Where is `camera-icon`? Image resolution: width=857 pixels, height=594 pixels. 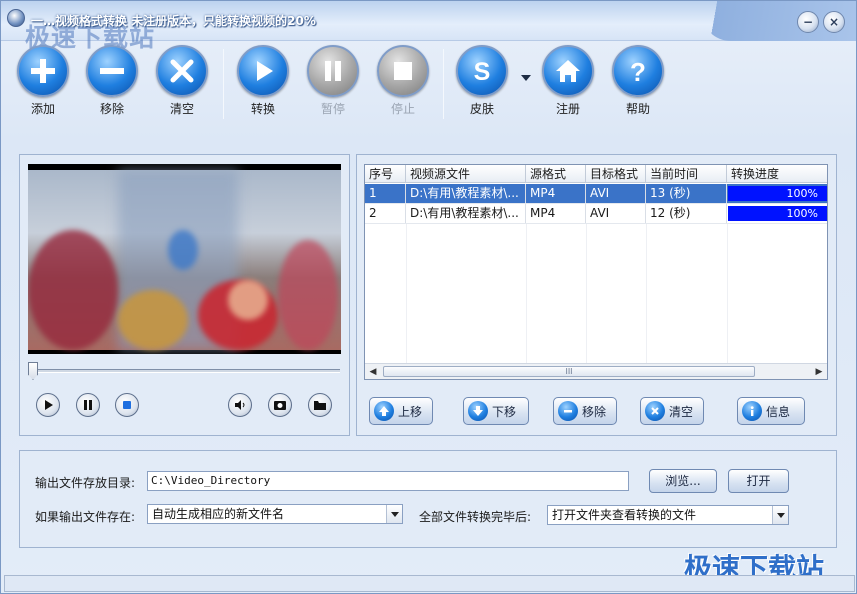 camera-icon is located at coordinates (280, 405).